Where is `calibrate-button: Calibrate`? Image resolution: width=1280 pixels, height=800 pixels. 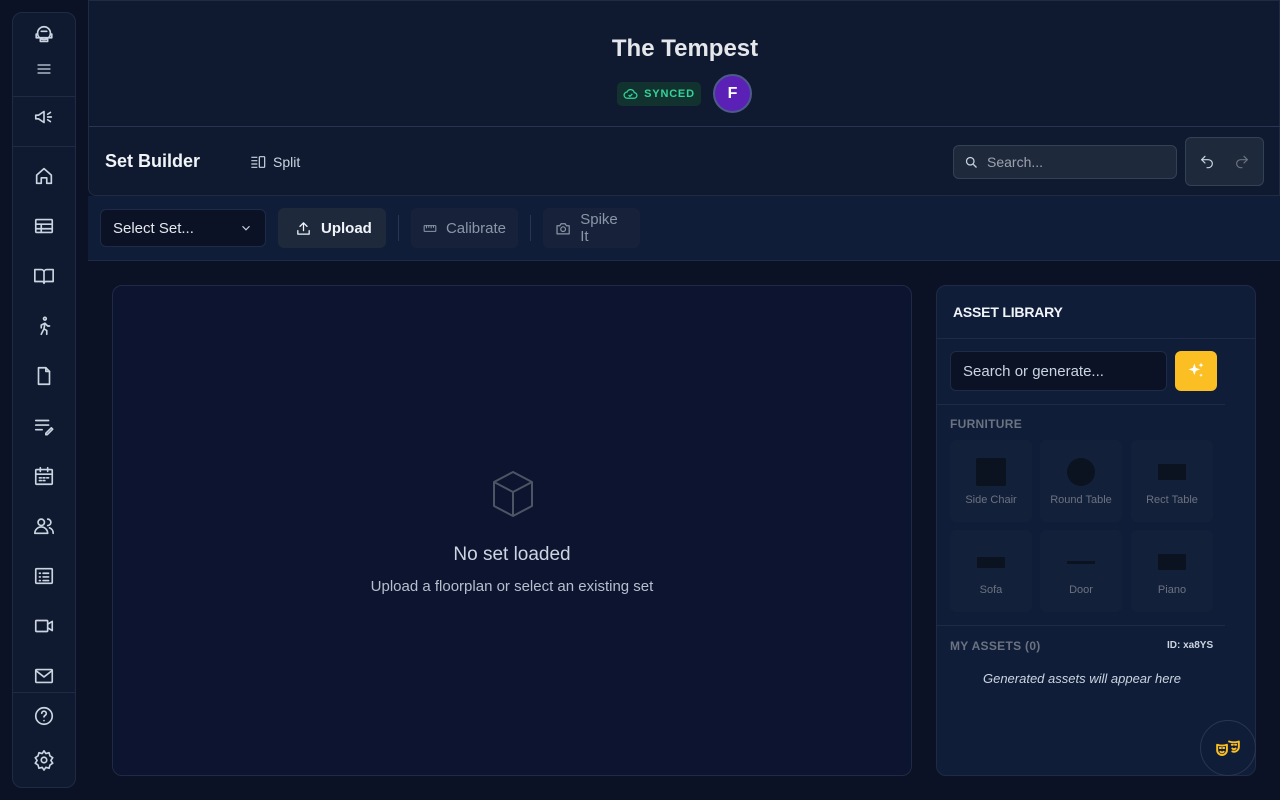 calibrate-button: Calibrate is located at coordinates (464, 228).